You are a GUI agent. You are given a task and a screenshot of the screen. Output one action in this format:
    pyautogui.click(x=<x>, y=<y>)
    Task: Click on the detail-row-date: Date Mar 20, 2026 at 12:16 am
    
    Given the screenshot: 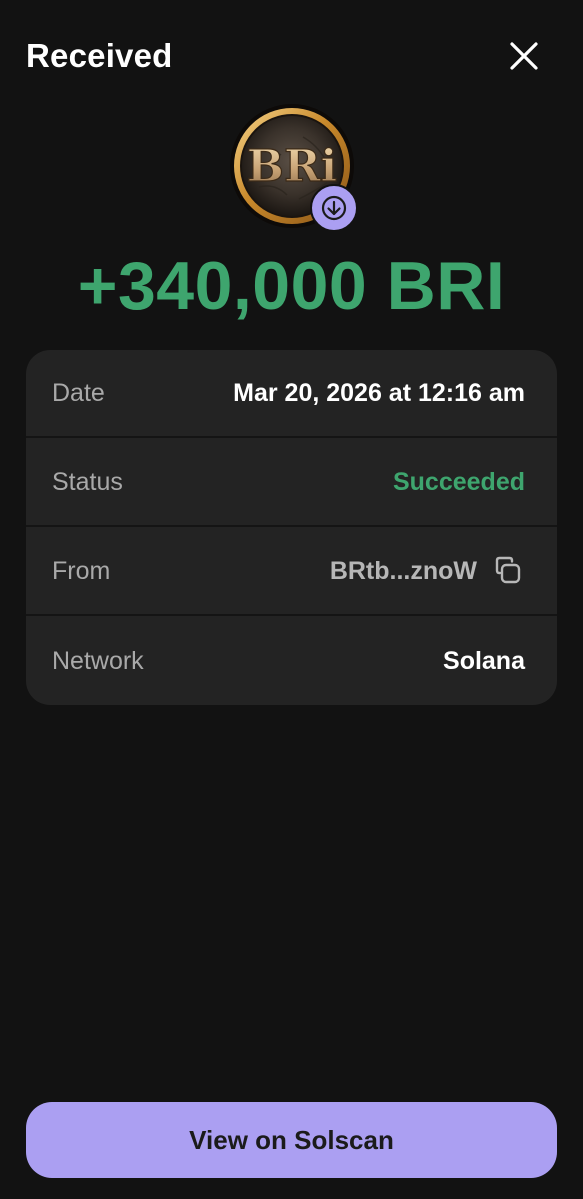 What is the action you would take?
    pyautogui.click(x=291, y=394)
    